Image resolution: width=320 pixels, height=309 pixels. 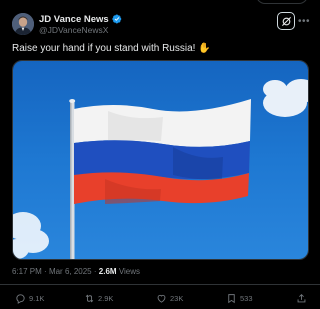 What do you see at coordinates (231, 298) in the screenshot?
I see `bookmark-icon` at bounding box center [231, 298].